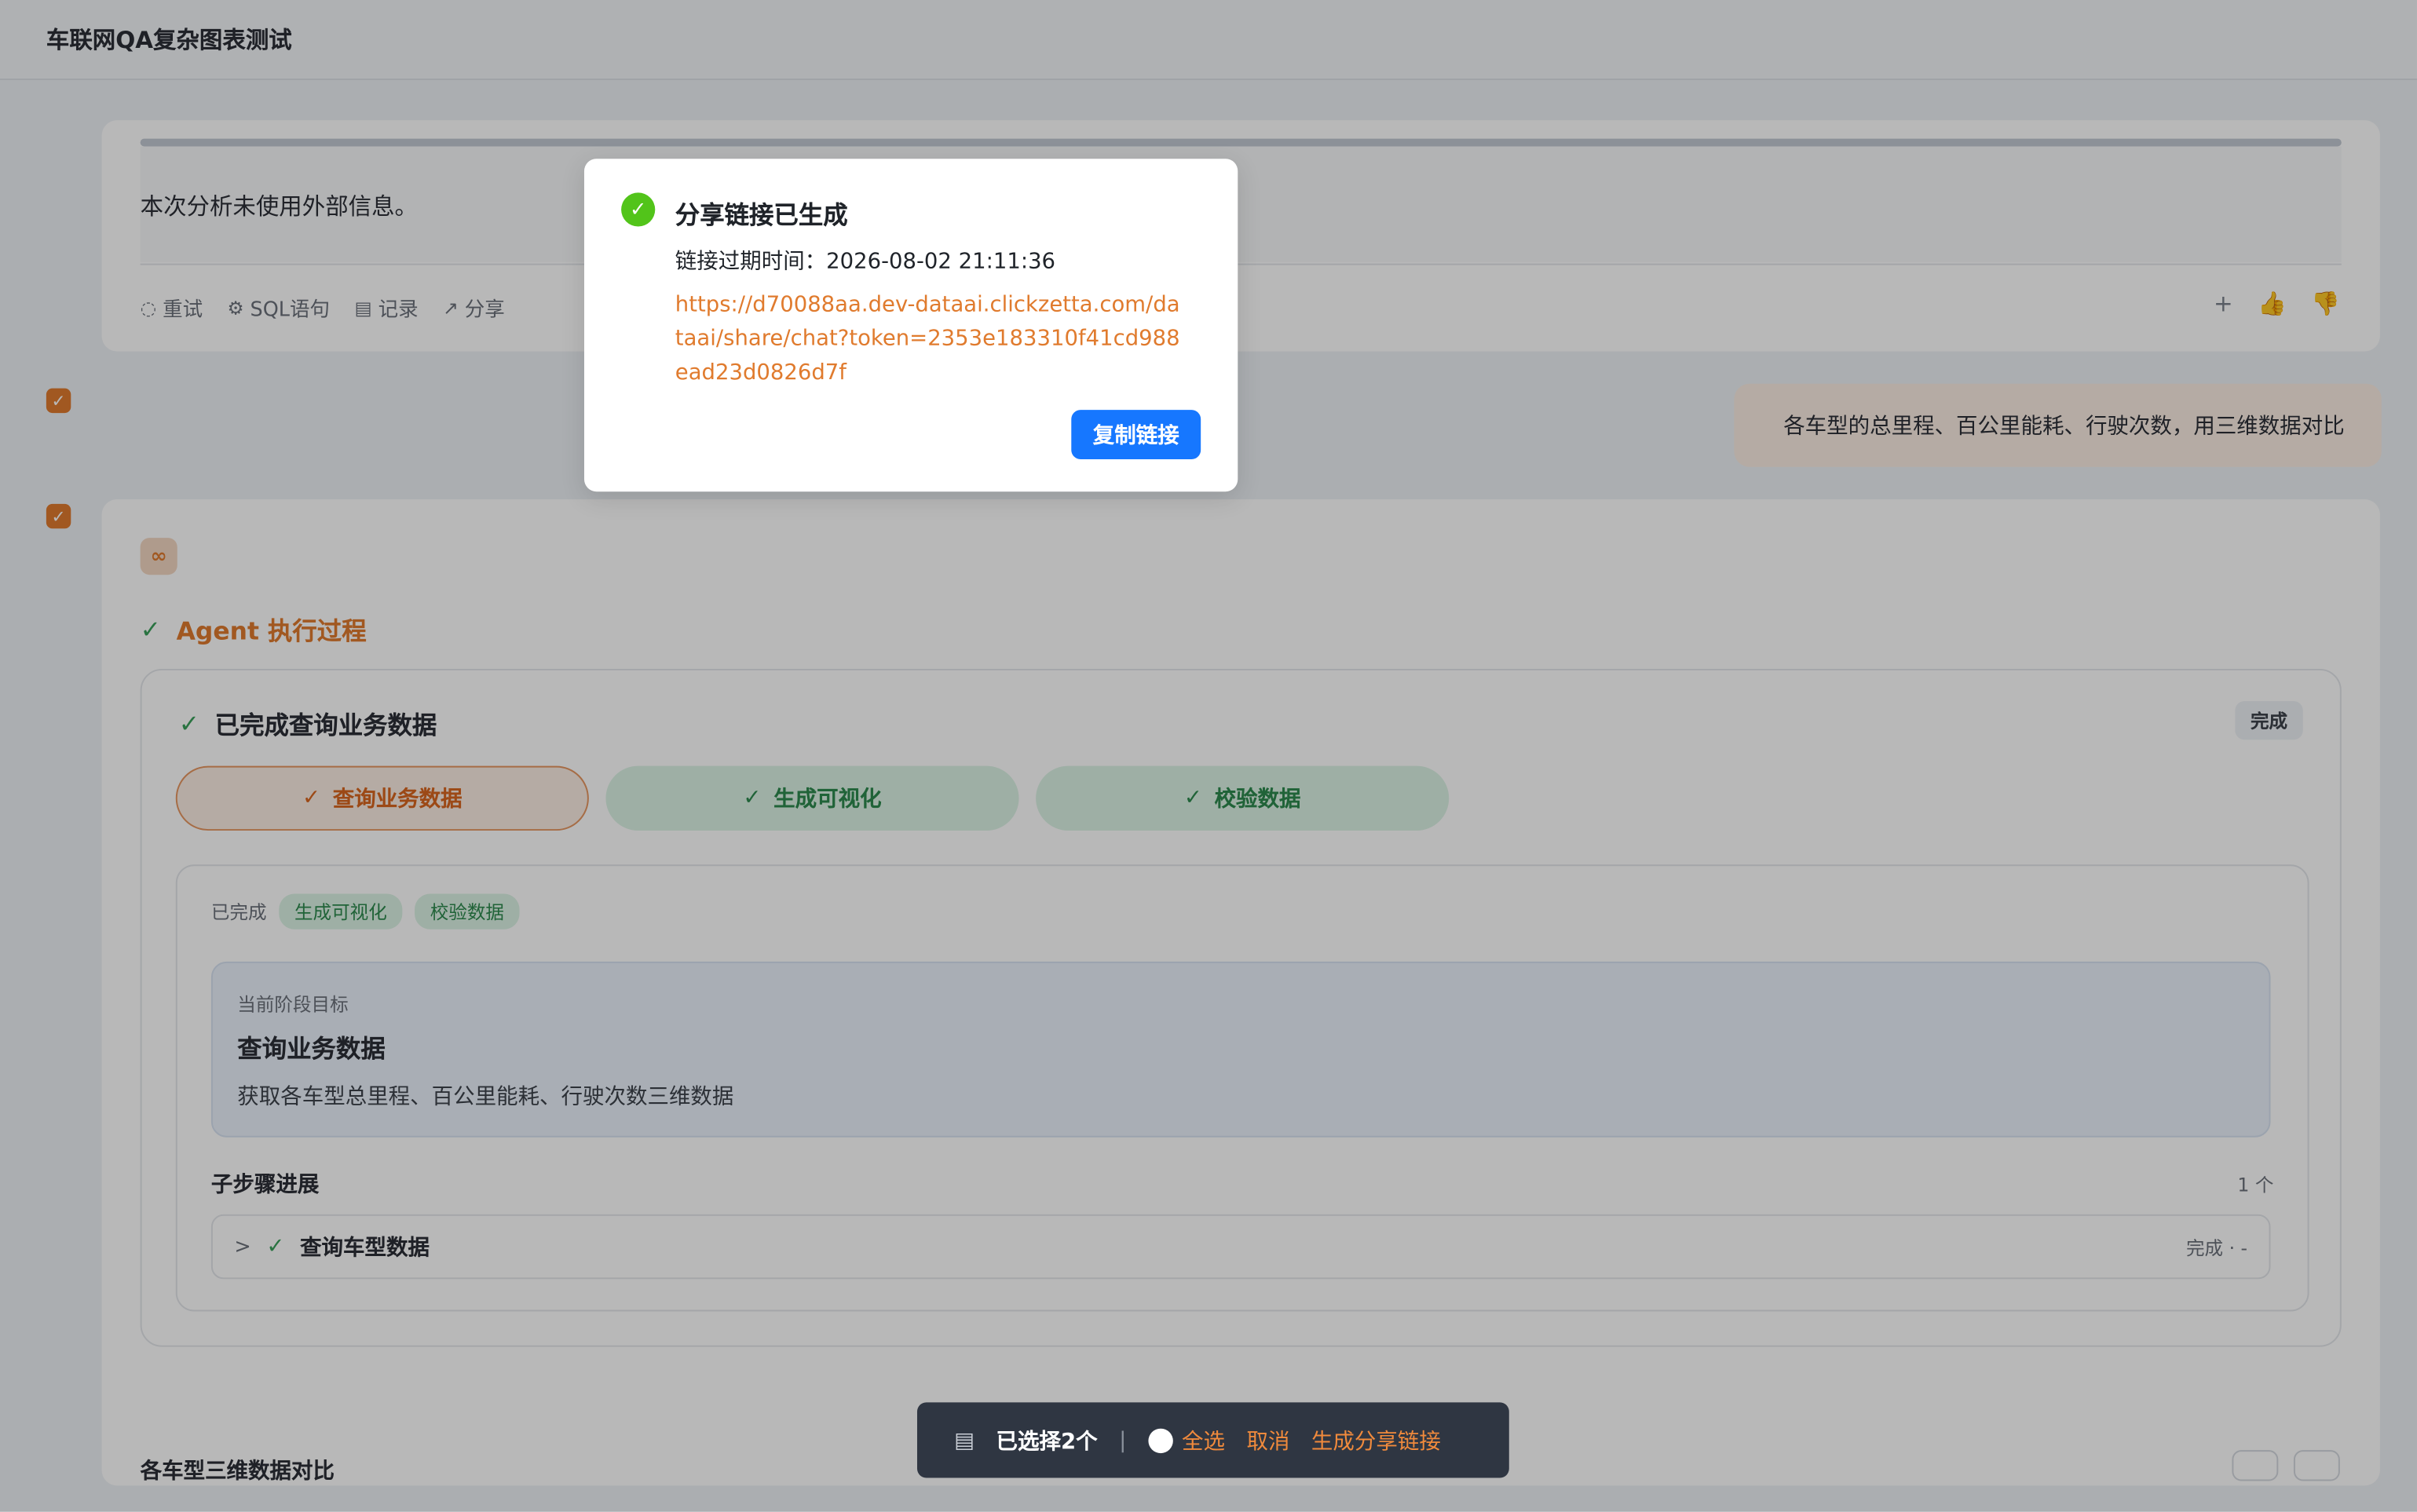 The width and height of the screenshot is (2417, 1512). I want to click on select-all-toggle: 全选, so click(1186, 1440).